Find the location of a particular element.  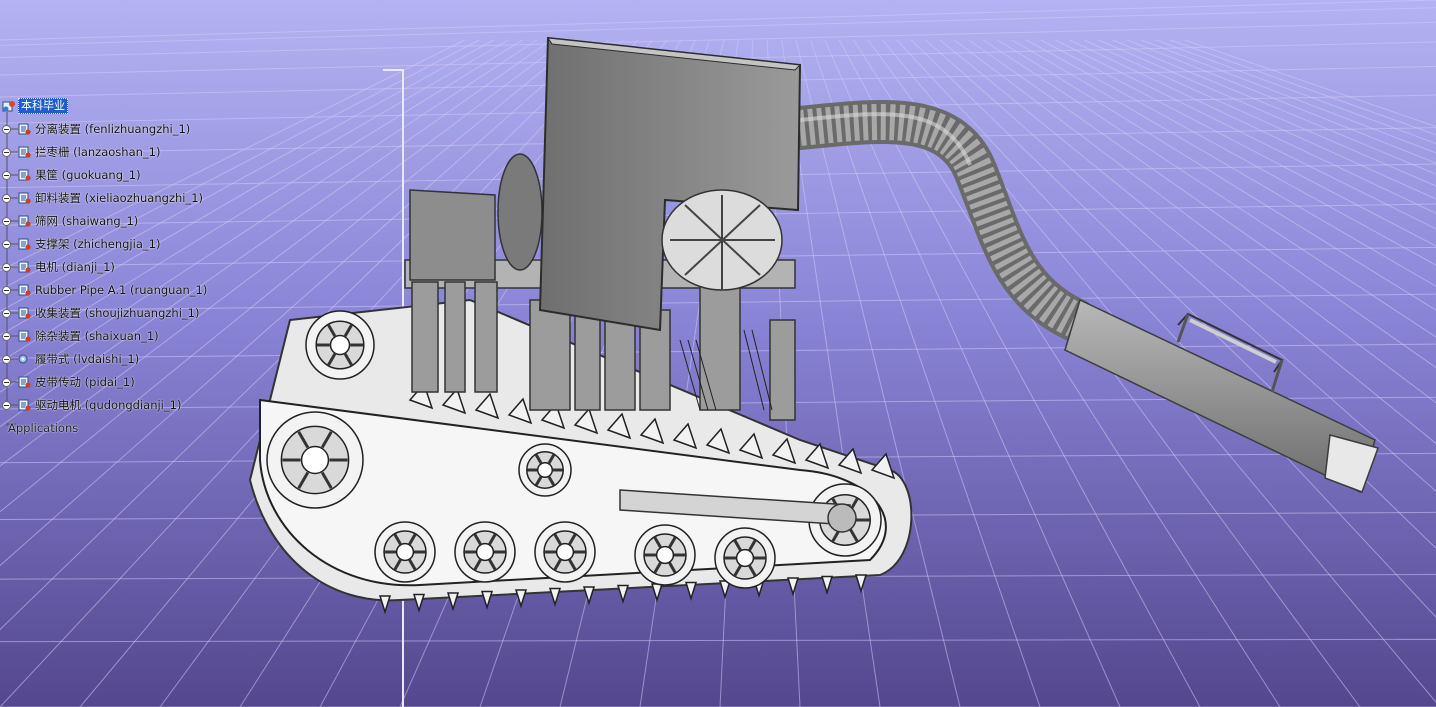

tree-item-label: 电机 (dianji_1) is located at coordinates (75, 267).